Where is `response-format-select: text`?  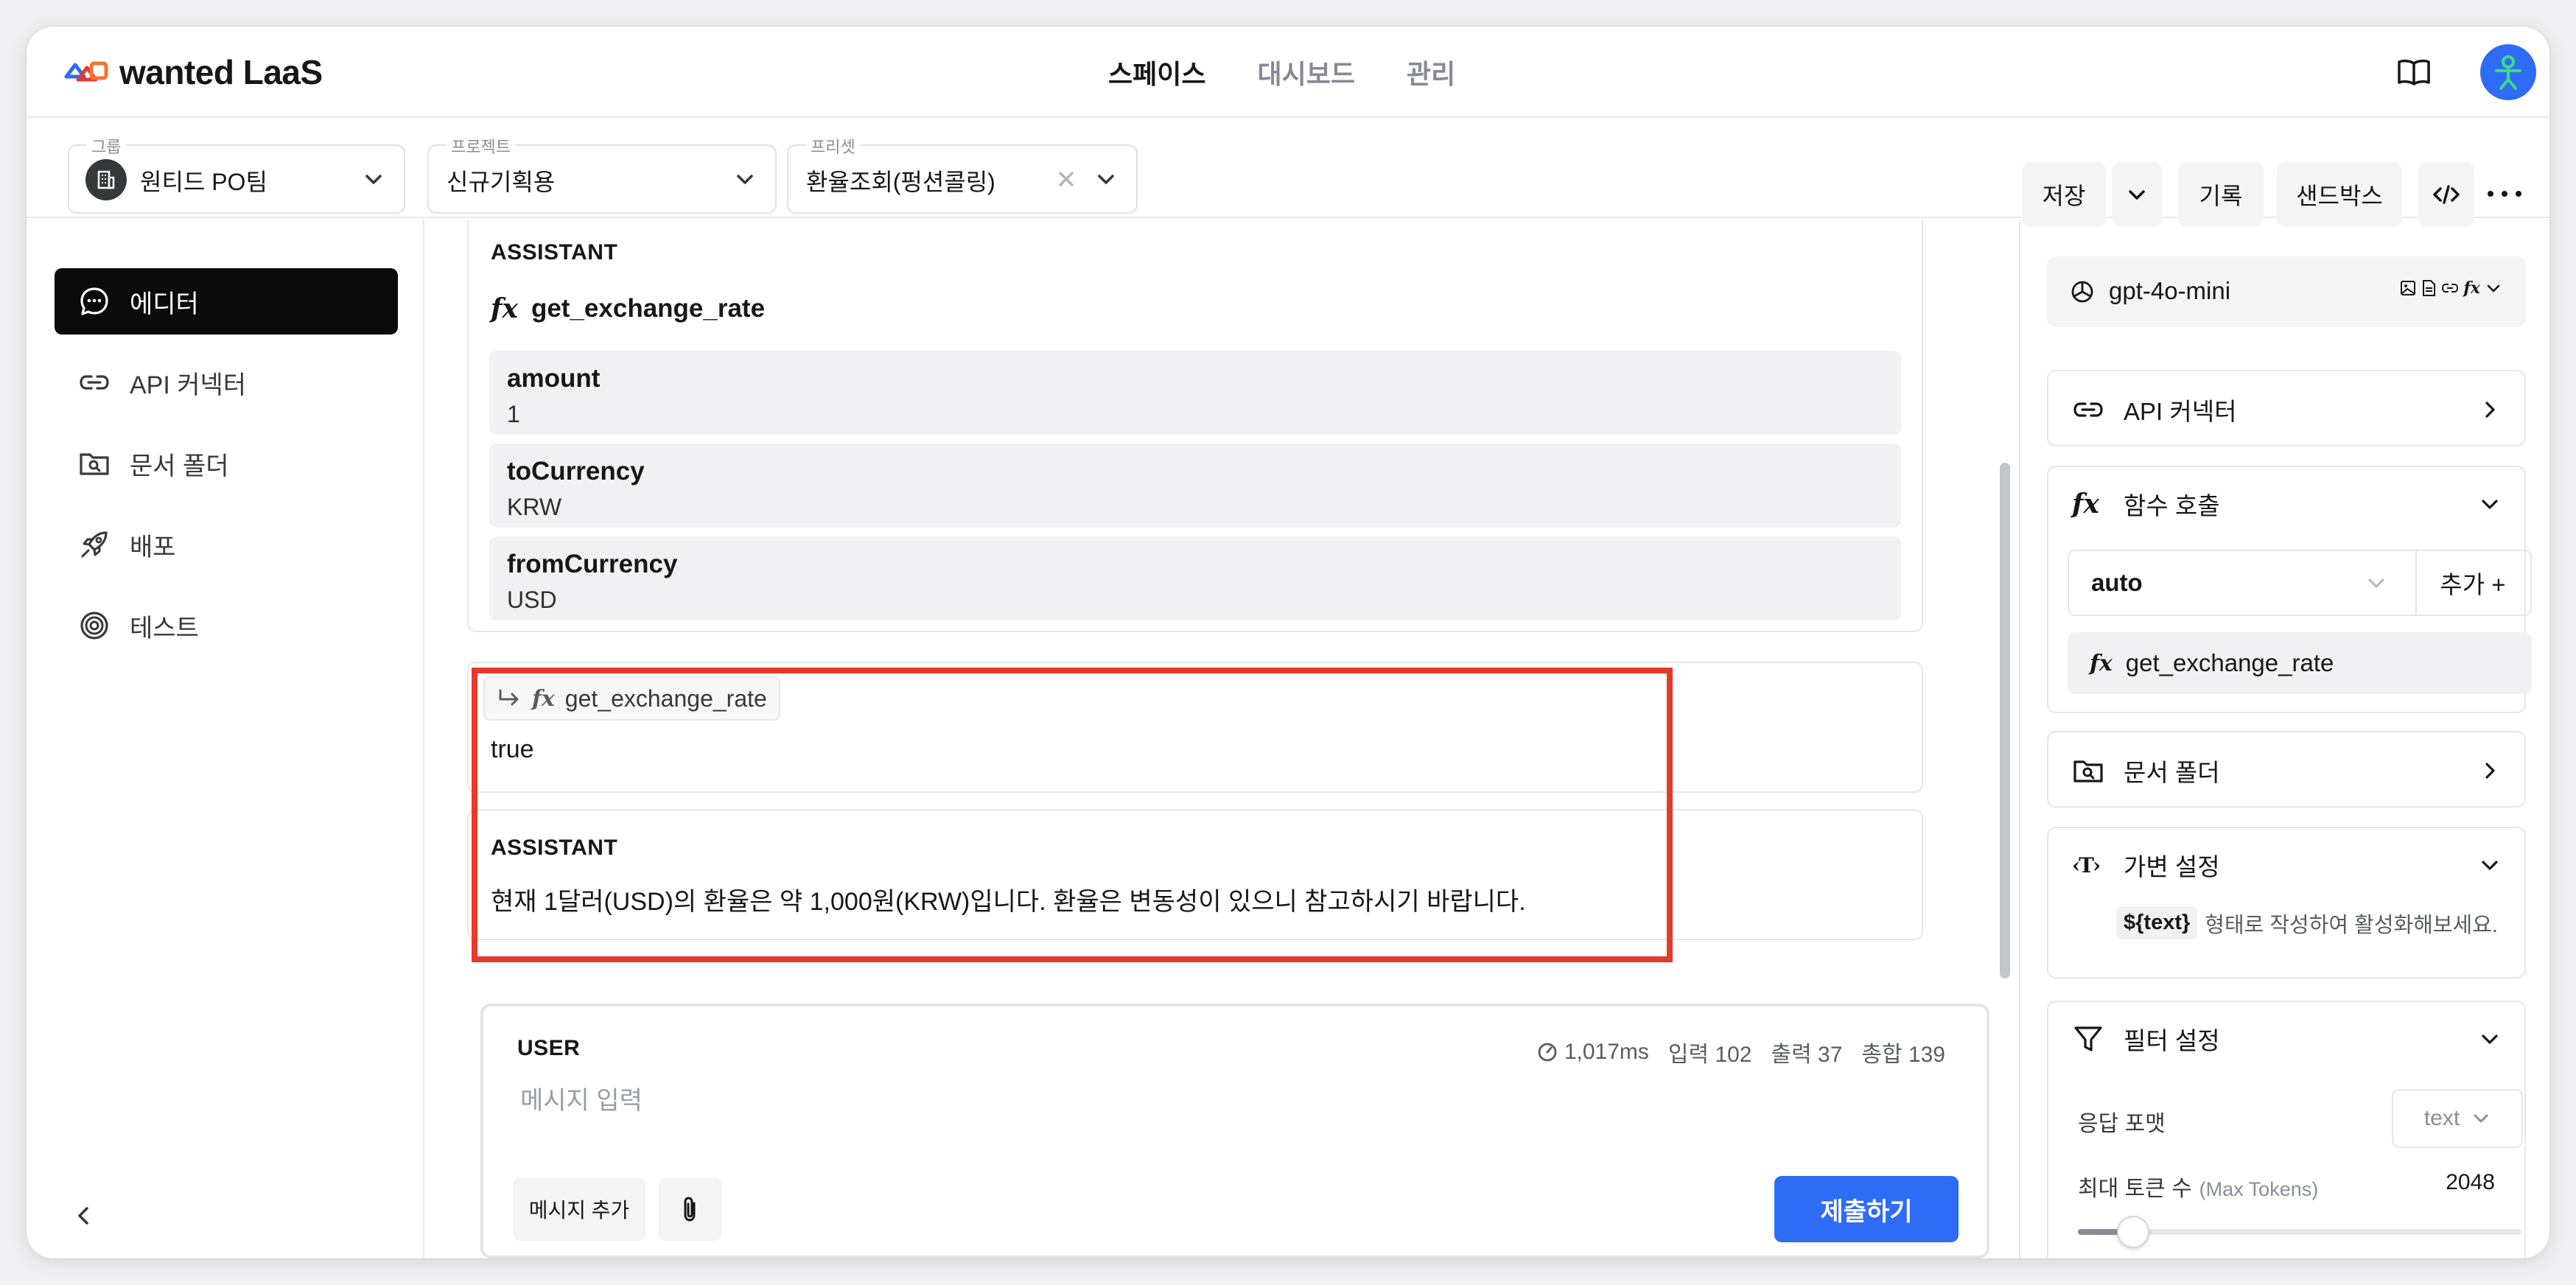
response-format-select: text is located at coordinates (2457, 1118).